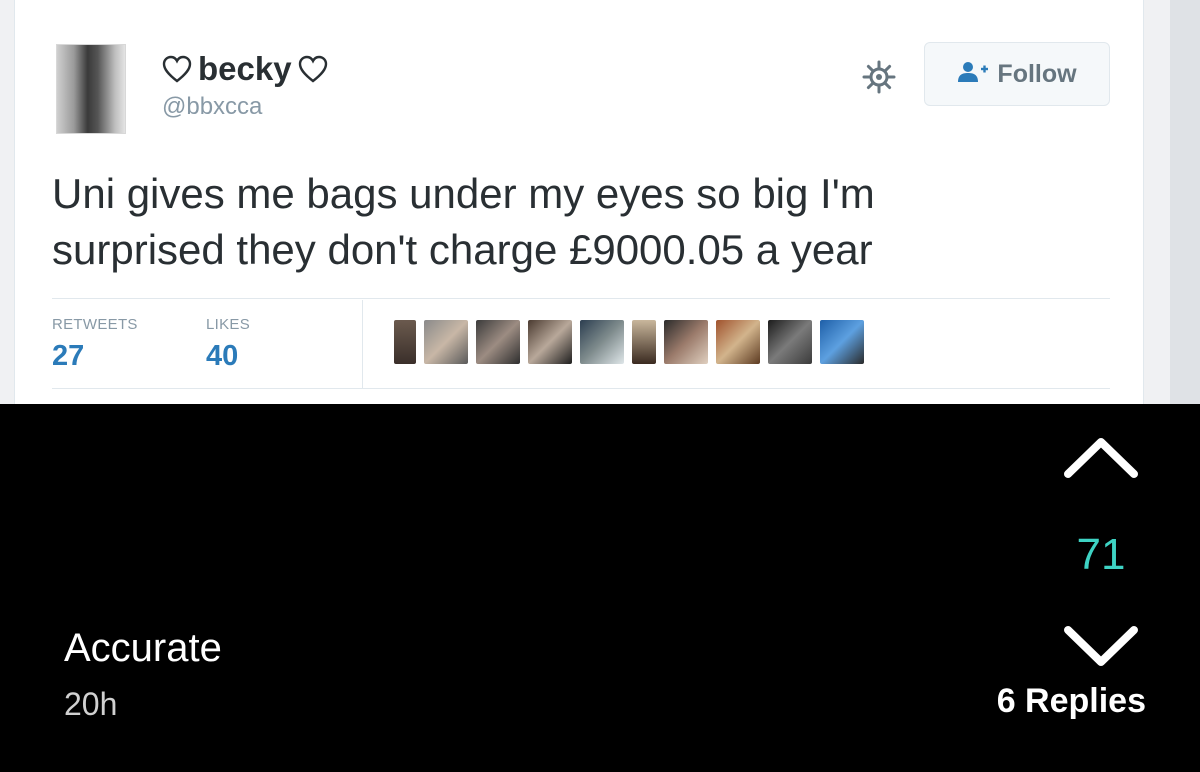 The image size is (1200, 772). Describe the element at coordinates (222, 356) in the screenshot. I see `likes-count: 40` at that location.